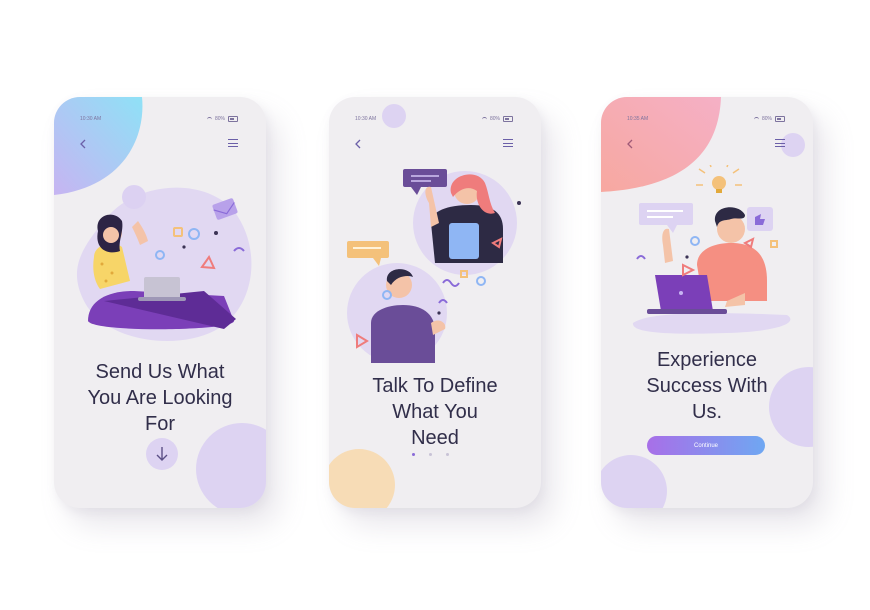 Image resolution: width=870 pixels, height=610 pixels. Describe the element at coordinates (362, 478) in the screenshot. I see `bottom-left-peach-blob` at that location.